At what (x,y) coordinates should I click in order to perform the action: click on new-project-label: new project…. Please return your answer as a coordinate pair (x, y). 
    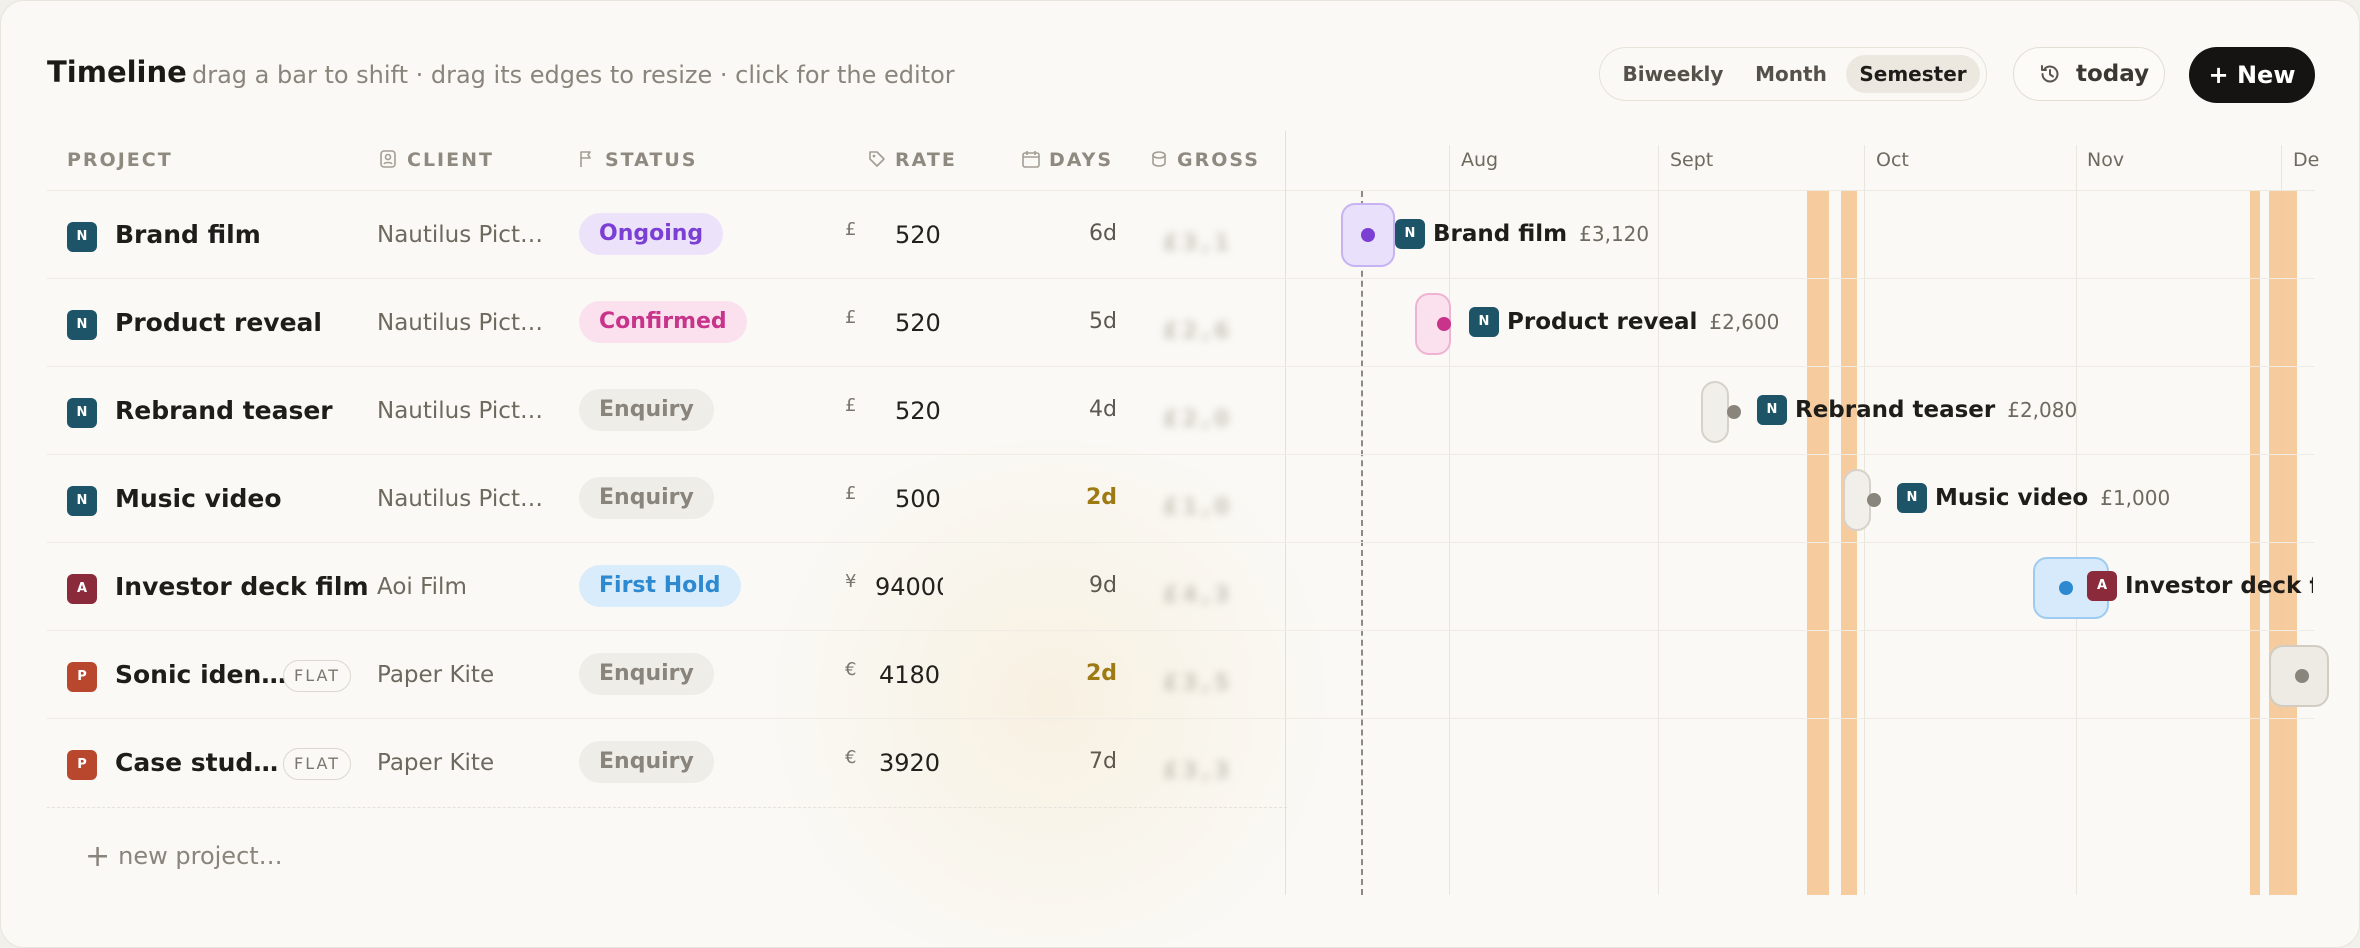
    Looking at the image, I should click on (200, 856).